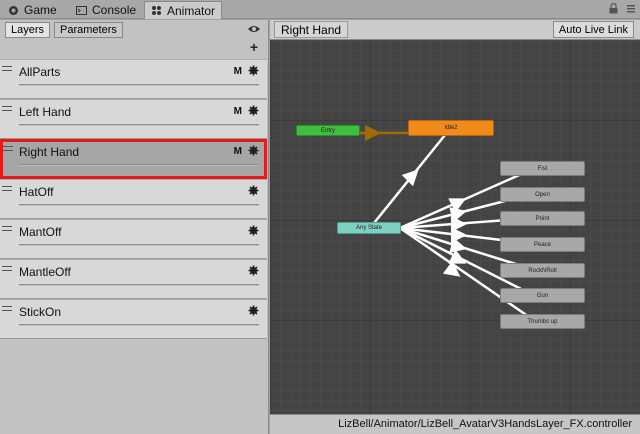 This screenshot has width=640, height=434. What do you see at coordinates (114, 10) in the screenshot?
I see `tab-console-label: Console` at bounding box center [114, 10].